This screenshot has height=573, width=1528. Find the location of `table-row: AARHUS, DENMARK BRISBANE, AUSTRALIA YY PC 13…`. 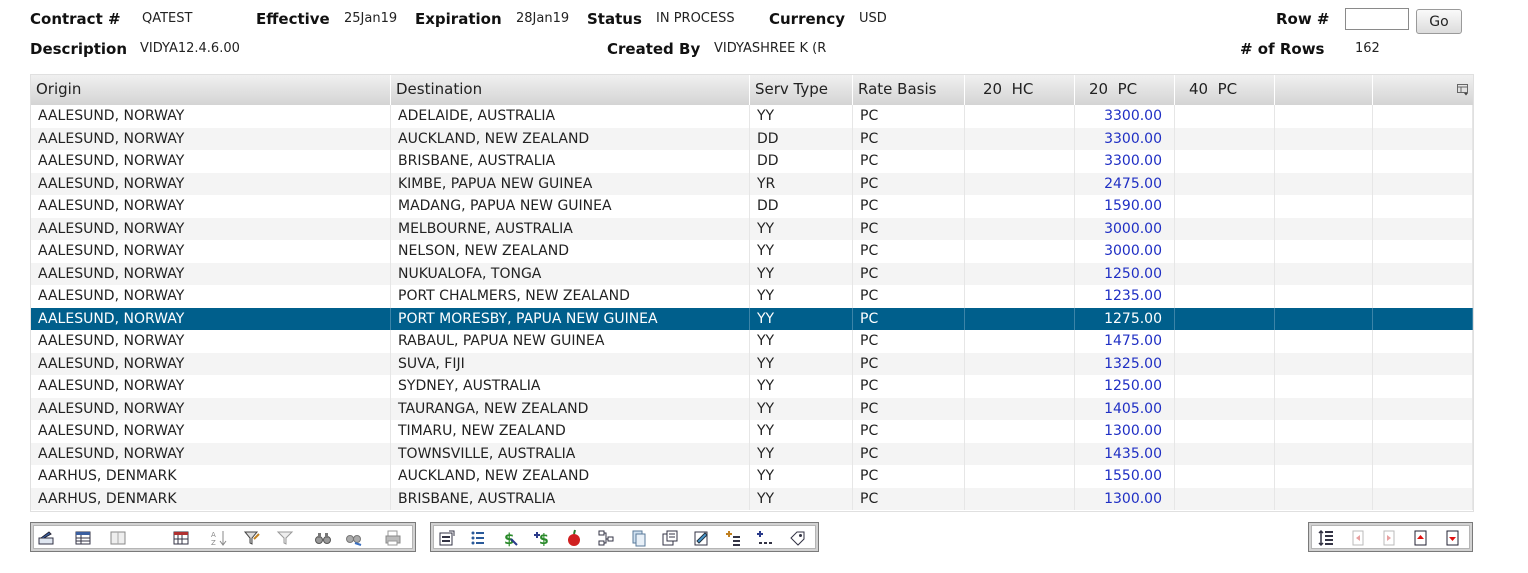

table-row: AARHUS, DENMARK BRISBANE, AUSTRALIA YY PC 13… is located at coordinates (752, 498).